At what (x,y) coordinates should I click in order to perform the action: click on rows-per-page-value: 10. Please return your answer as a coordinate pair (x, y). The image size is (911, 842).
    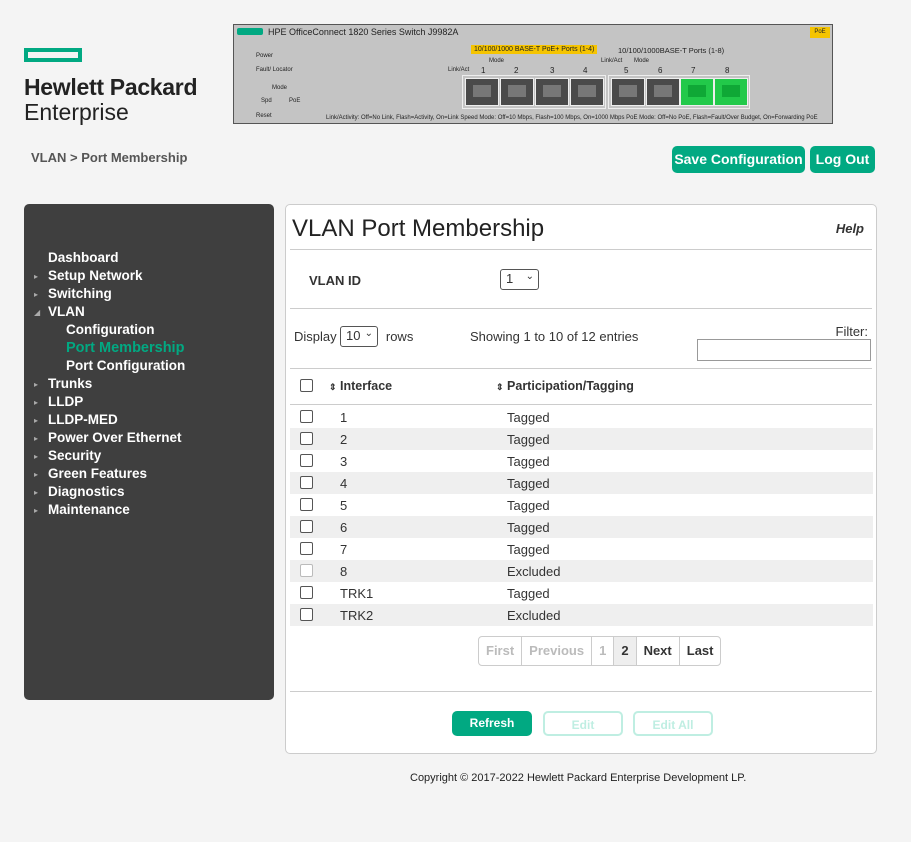
    Looking at the image, I should click on (353, 335).